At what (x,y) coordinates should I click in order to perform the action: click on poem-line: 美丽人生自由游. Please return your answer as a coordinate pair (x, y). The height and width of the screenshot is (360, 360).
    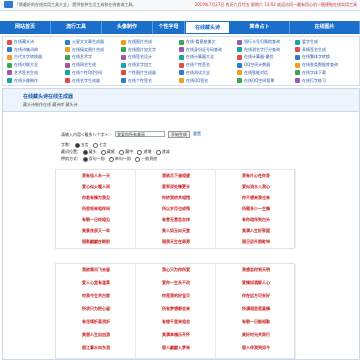
    Looking at the image, I should click on (96, 334).